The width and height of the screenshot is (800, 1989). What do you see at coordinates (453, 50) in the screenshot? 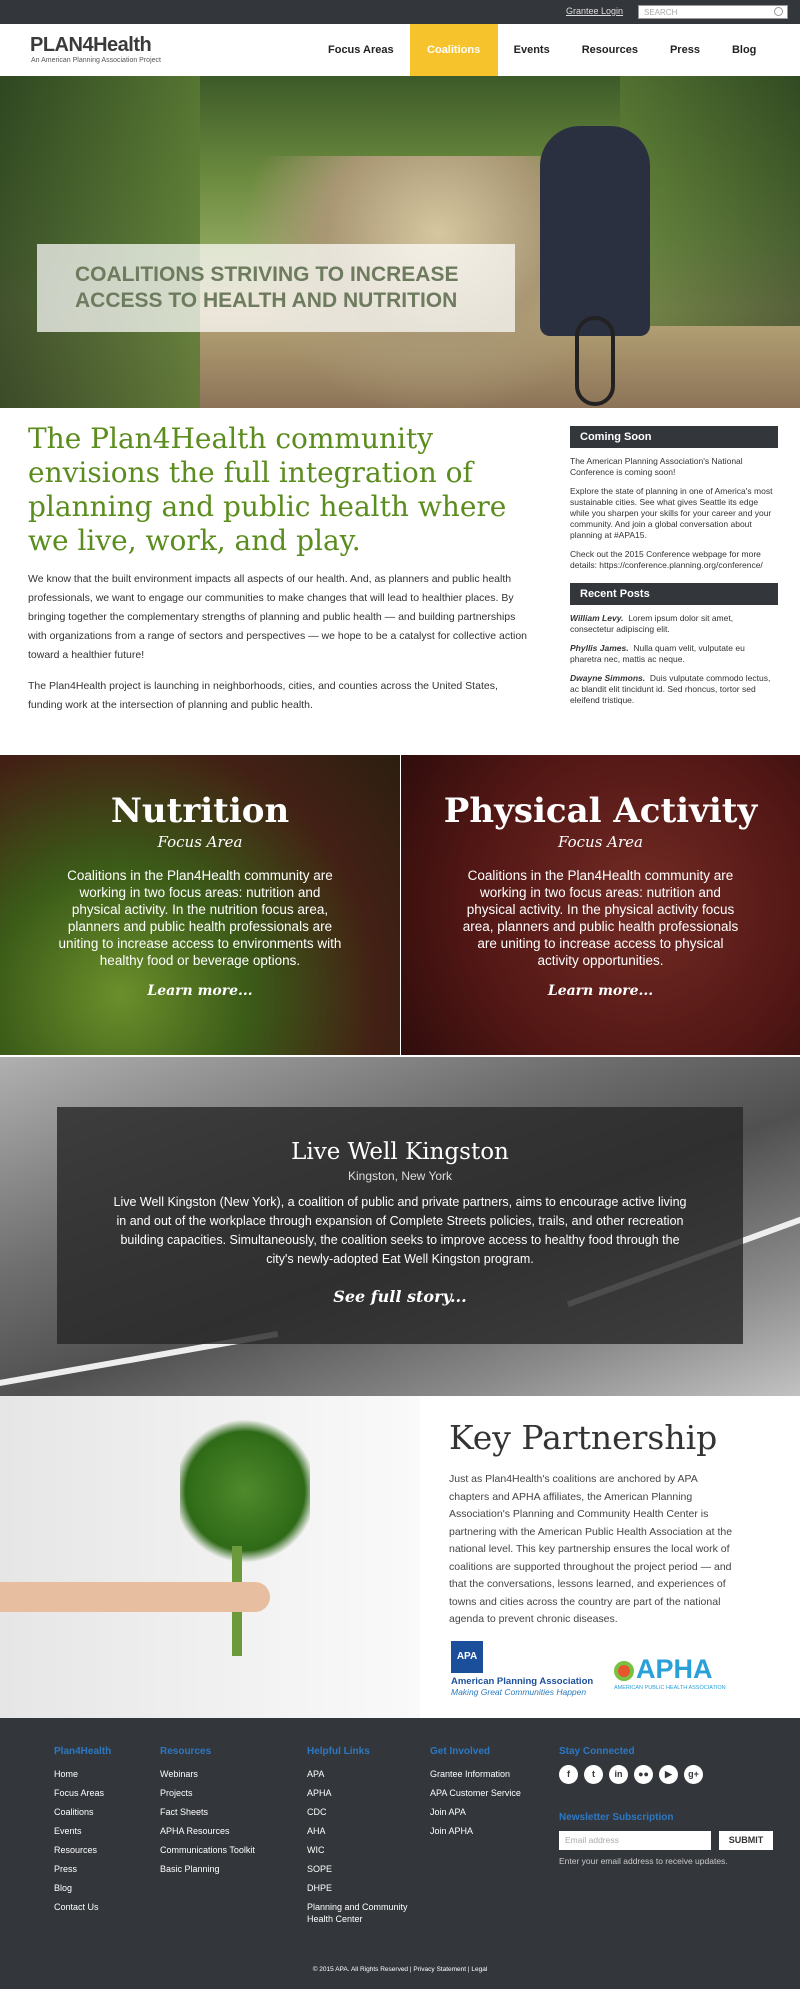
I see `nav-coalitions: Coalitions` at bounding box center [453, 50].